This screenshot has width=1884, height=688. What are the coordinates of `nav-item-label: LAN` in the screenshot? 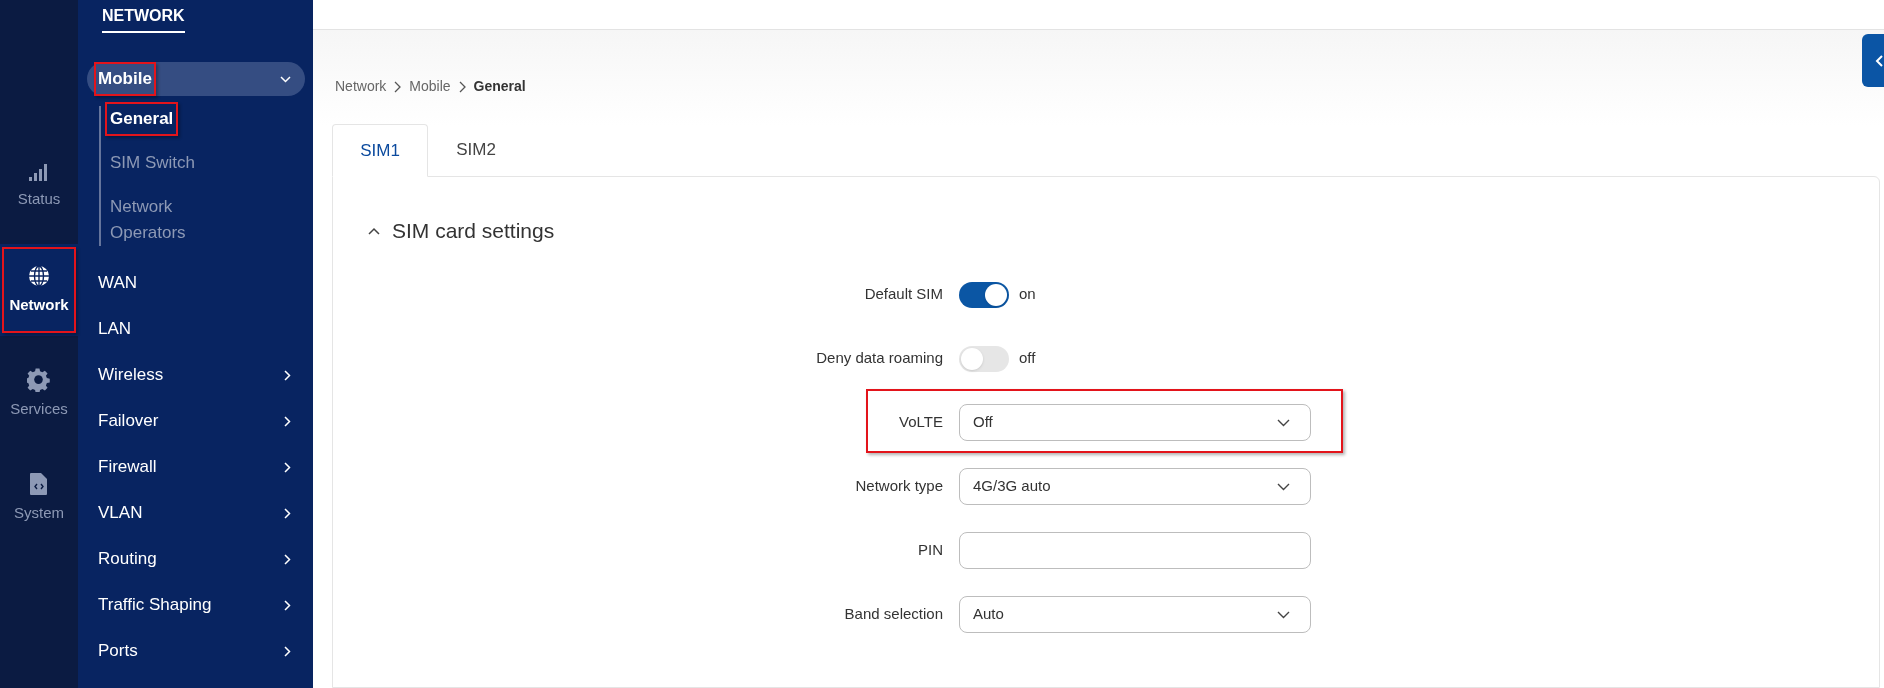 It's located at (115, 329).